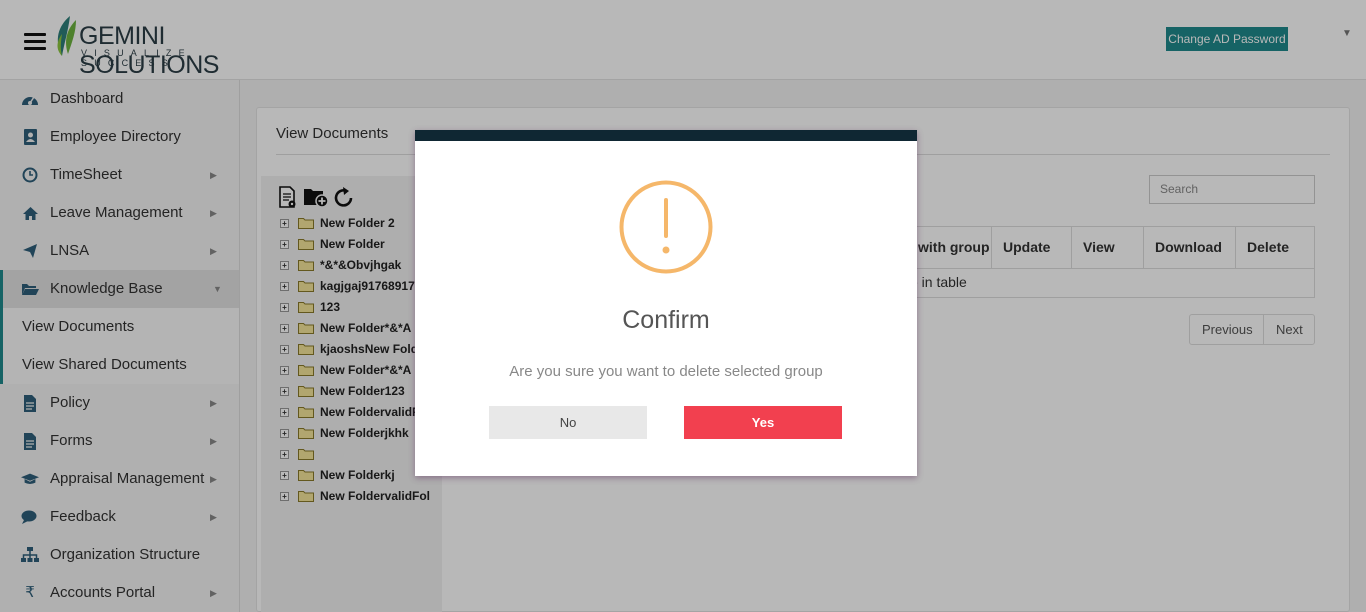 Image resolution: width=1366 pixels, height=612 pixels. Describe the element at coordinates (568, 422) in the screenshot. I see `no-button: No` at that location.